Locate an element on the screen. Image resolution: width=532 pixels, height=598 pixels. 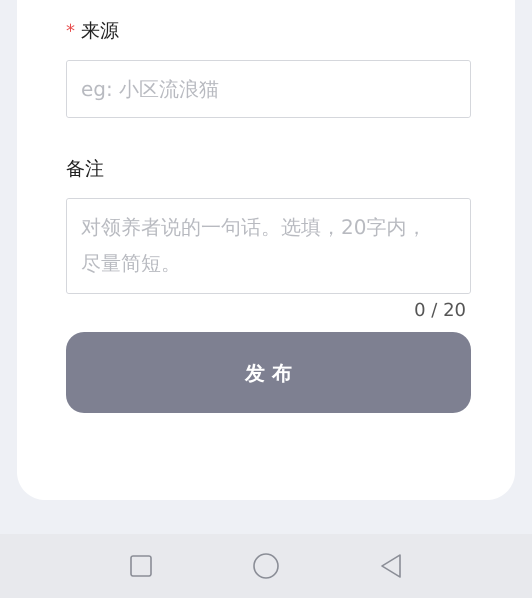
character-counter: 0 / 20 is located at coordinates (440, 311).